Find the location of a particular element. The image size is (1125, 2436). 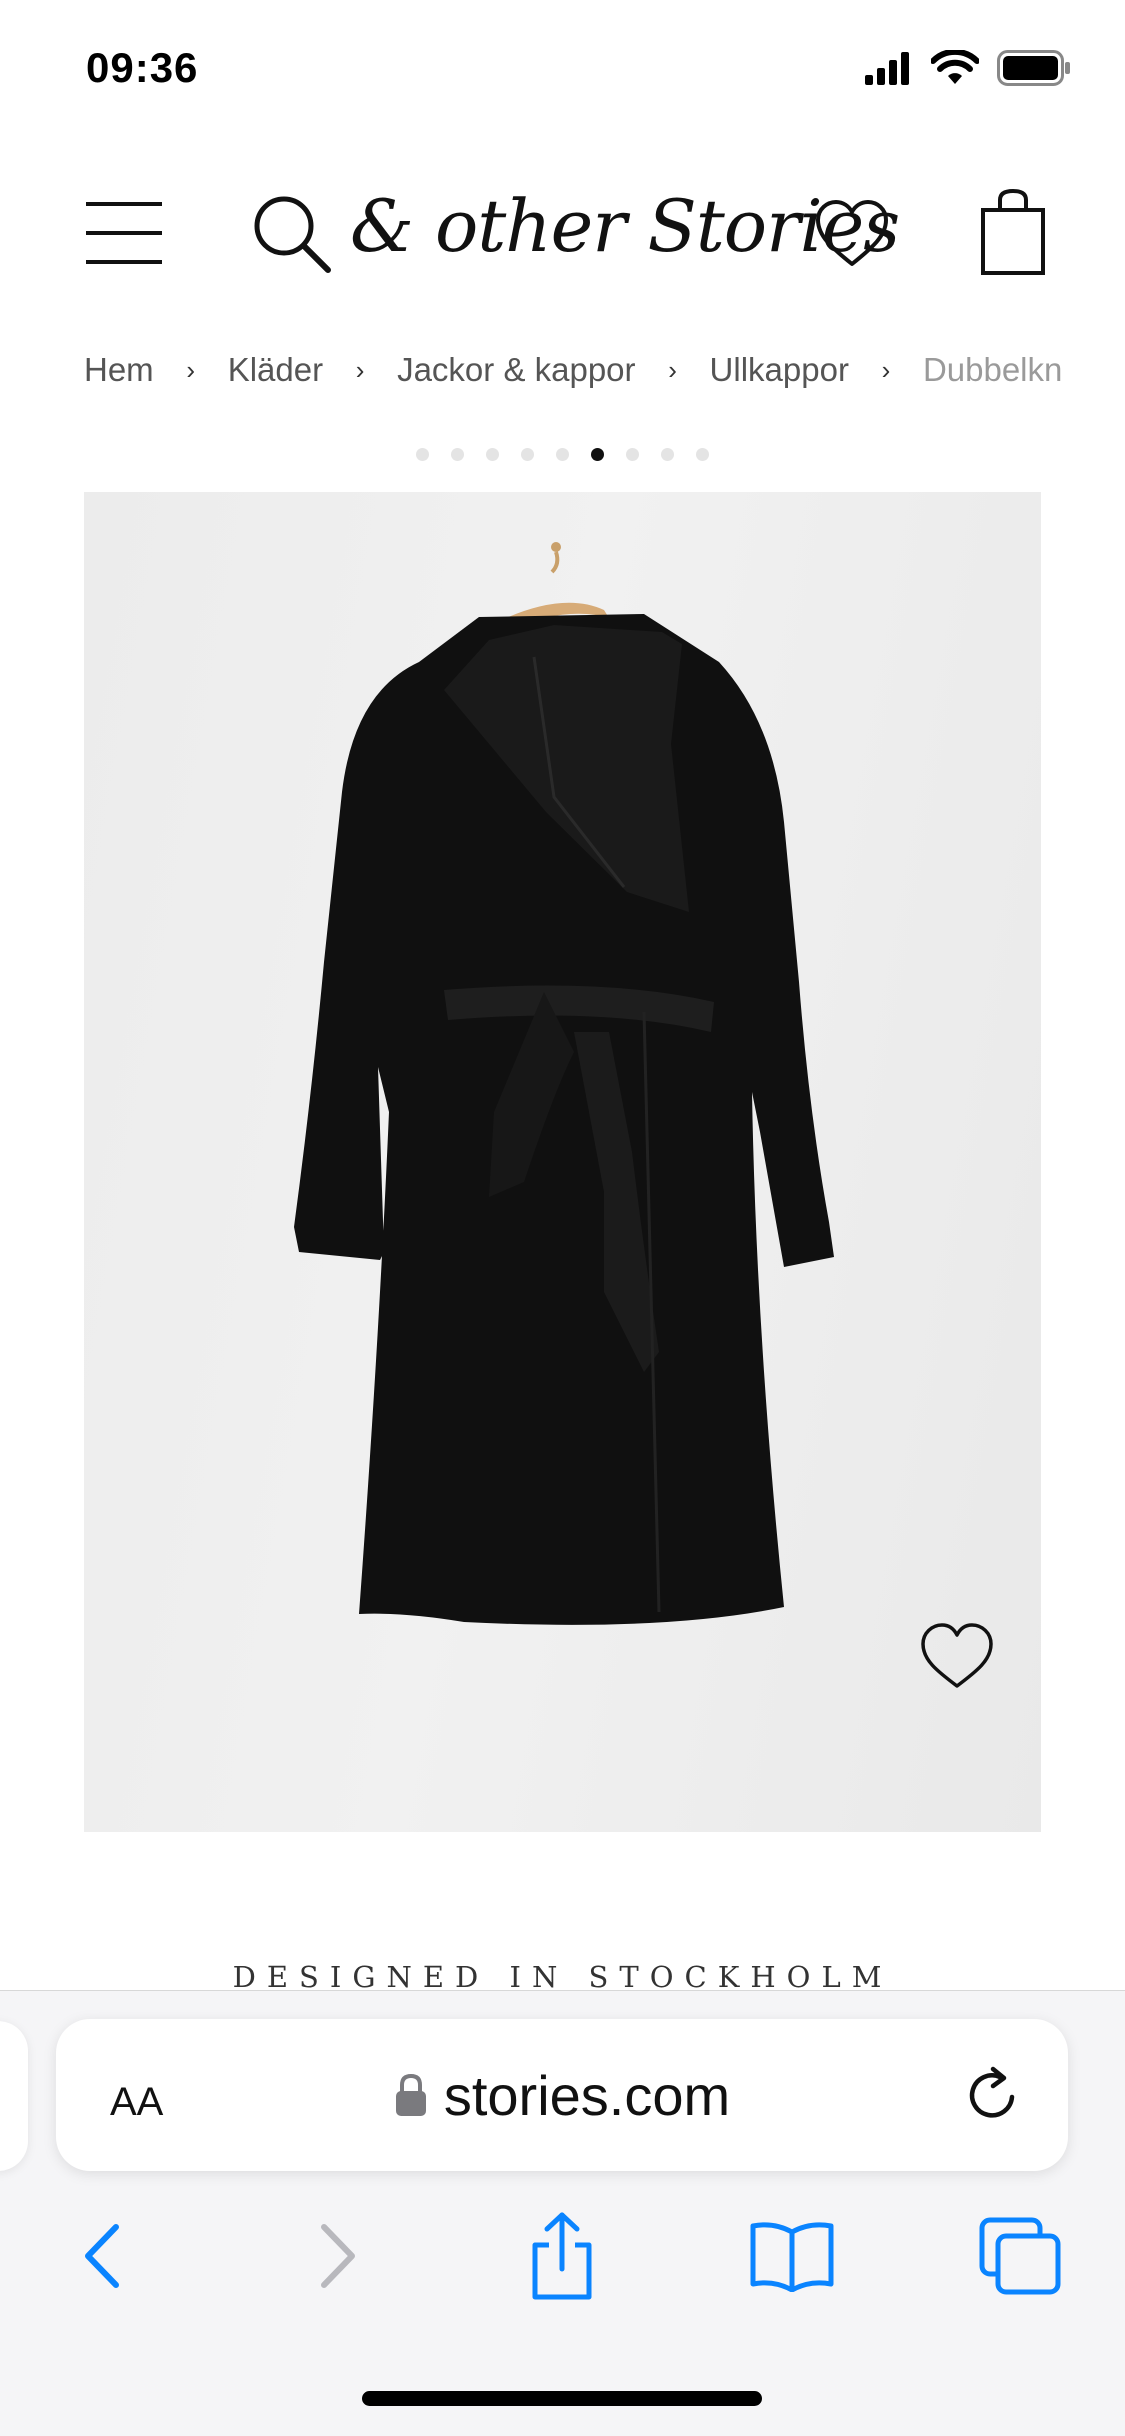

bookmarks-icon is located at coordinates (792, 2257).